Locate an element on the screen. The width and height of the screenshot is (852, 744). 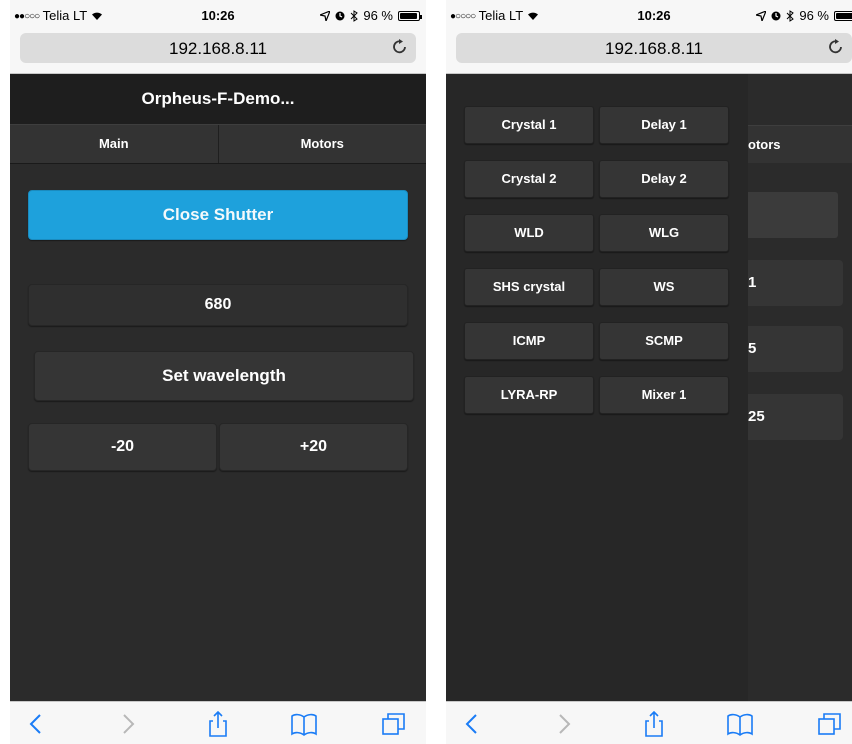
set-wavelength-button: Set wavelength is located at coordinates (224, 376).